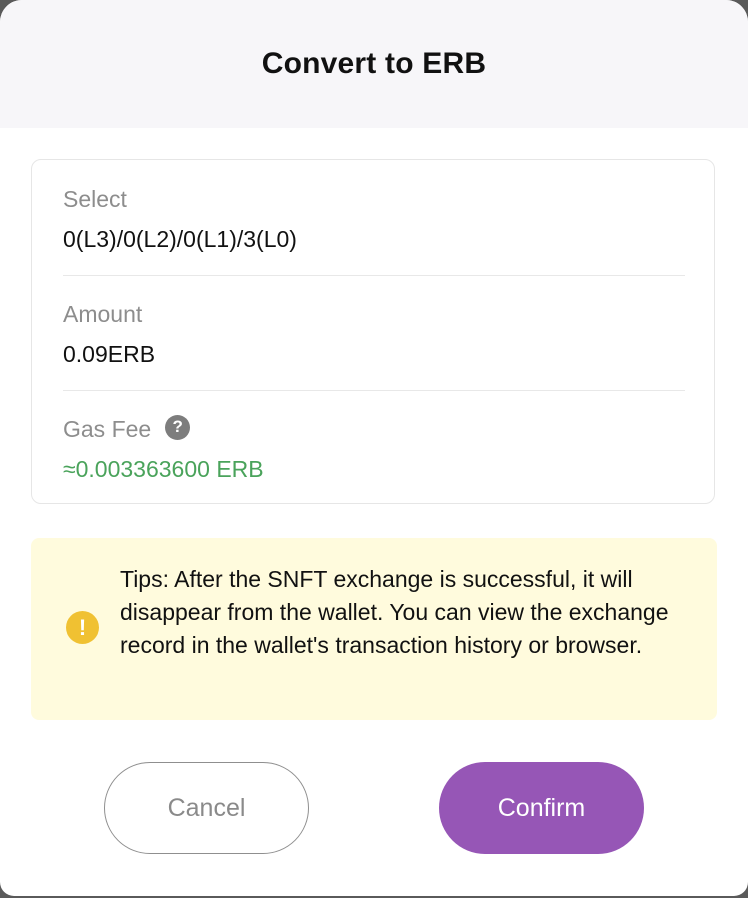  I want to click on help-icon: ?, so click(178, 427).